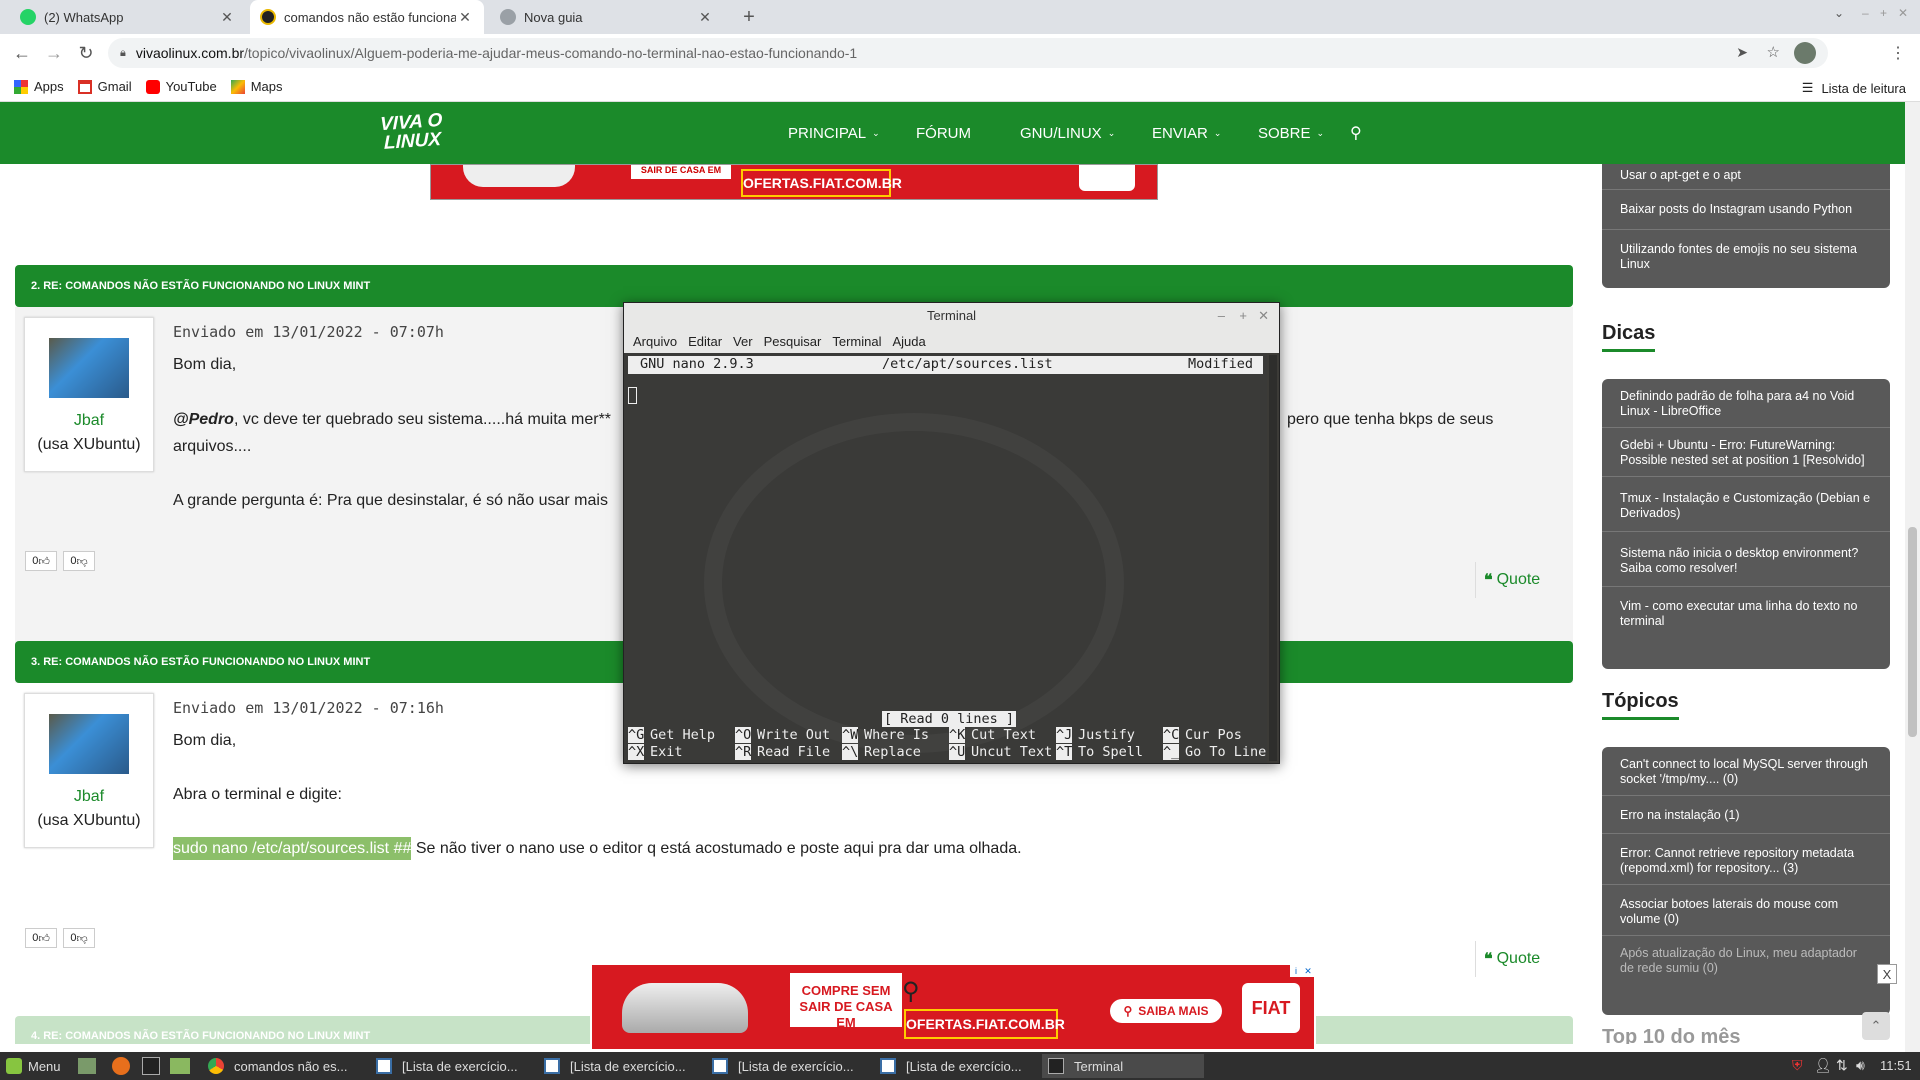 The width and height of the screenshot is (1920, 1080). What do you see at coordinates (1854, 88) in the screenshot?
I see `reading-list-button: ☰ Lista de leitura` at bounding box center [1854, 88].